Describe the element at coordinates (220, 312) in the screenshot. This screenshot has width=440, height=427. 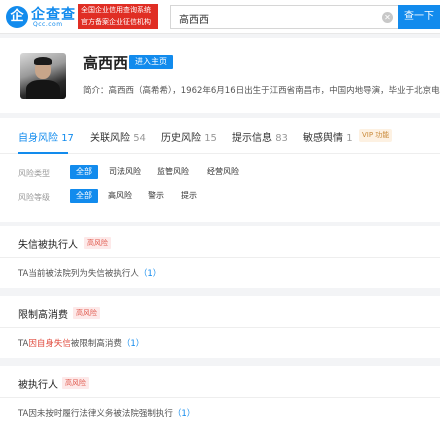
I see `card-header: 限制高消费 高风险` at that location.